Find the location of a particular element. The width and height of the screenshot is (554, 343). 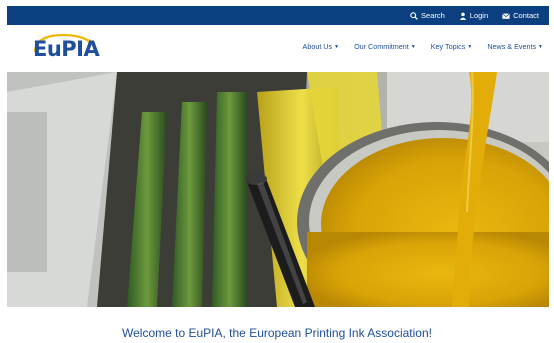

nav-label: Key Topics is located at coordinates (448, 46).